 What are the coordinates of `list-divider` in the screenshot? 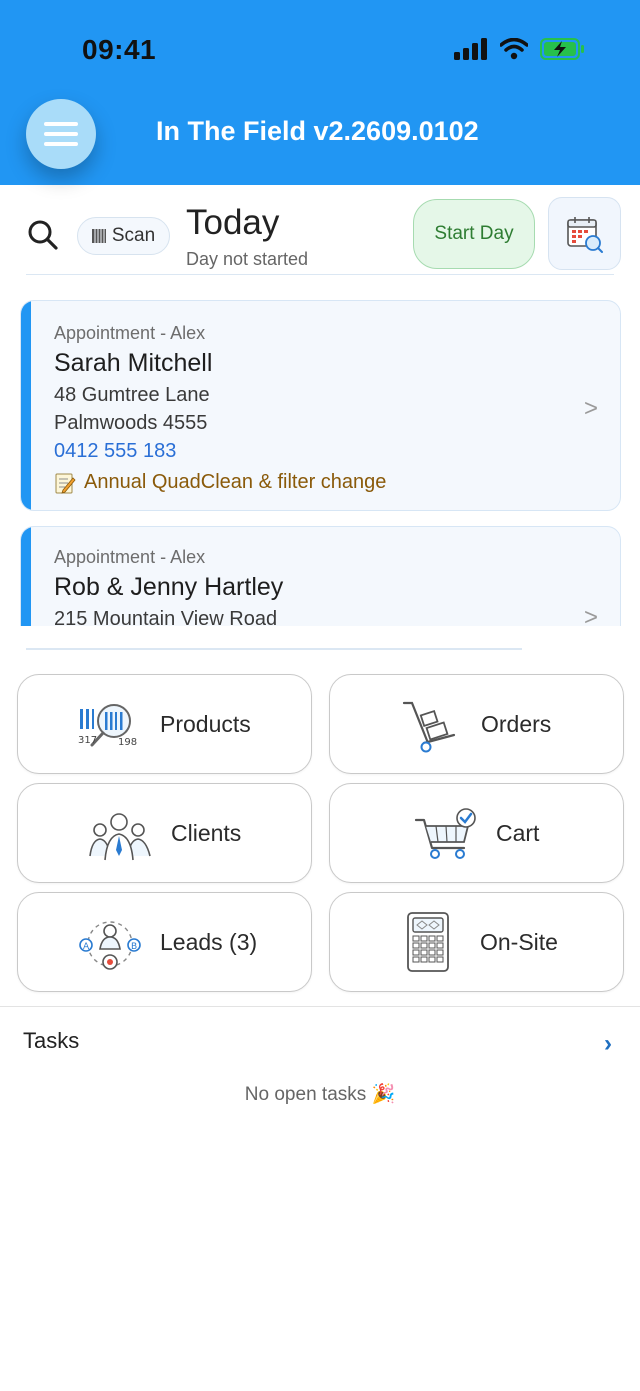 It's located at (274, 649).